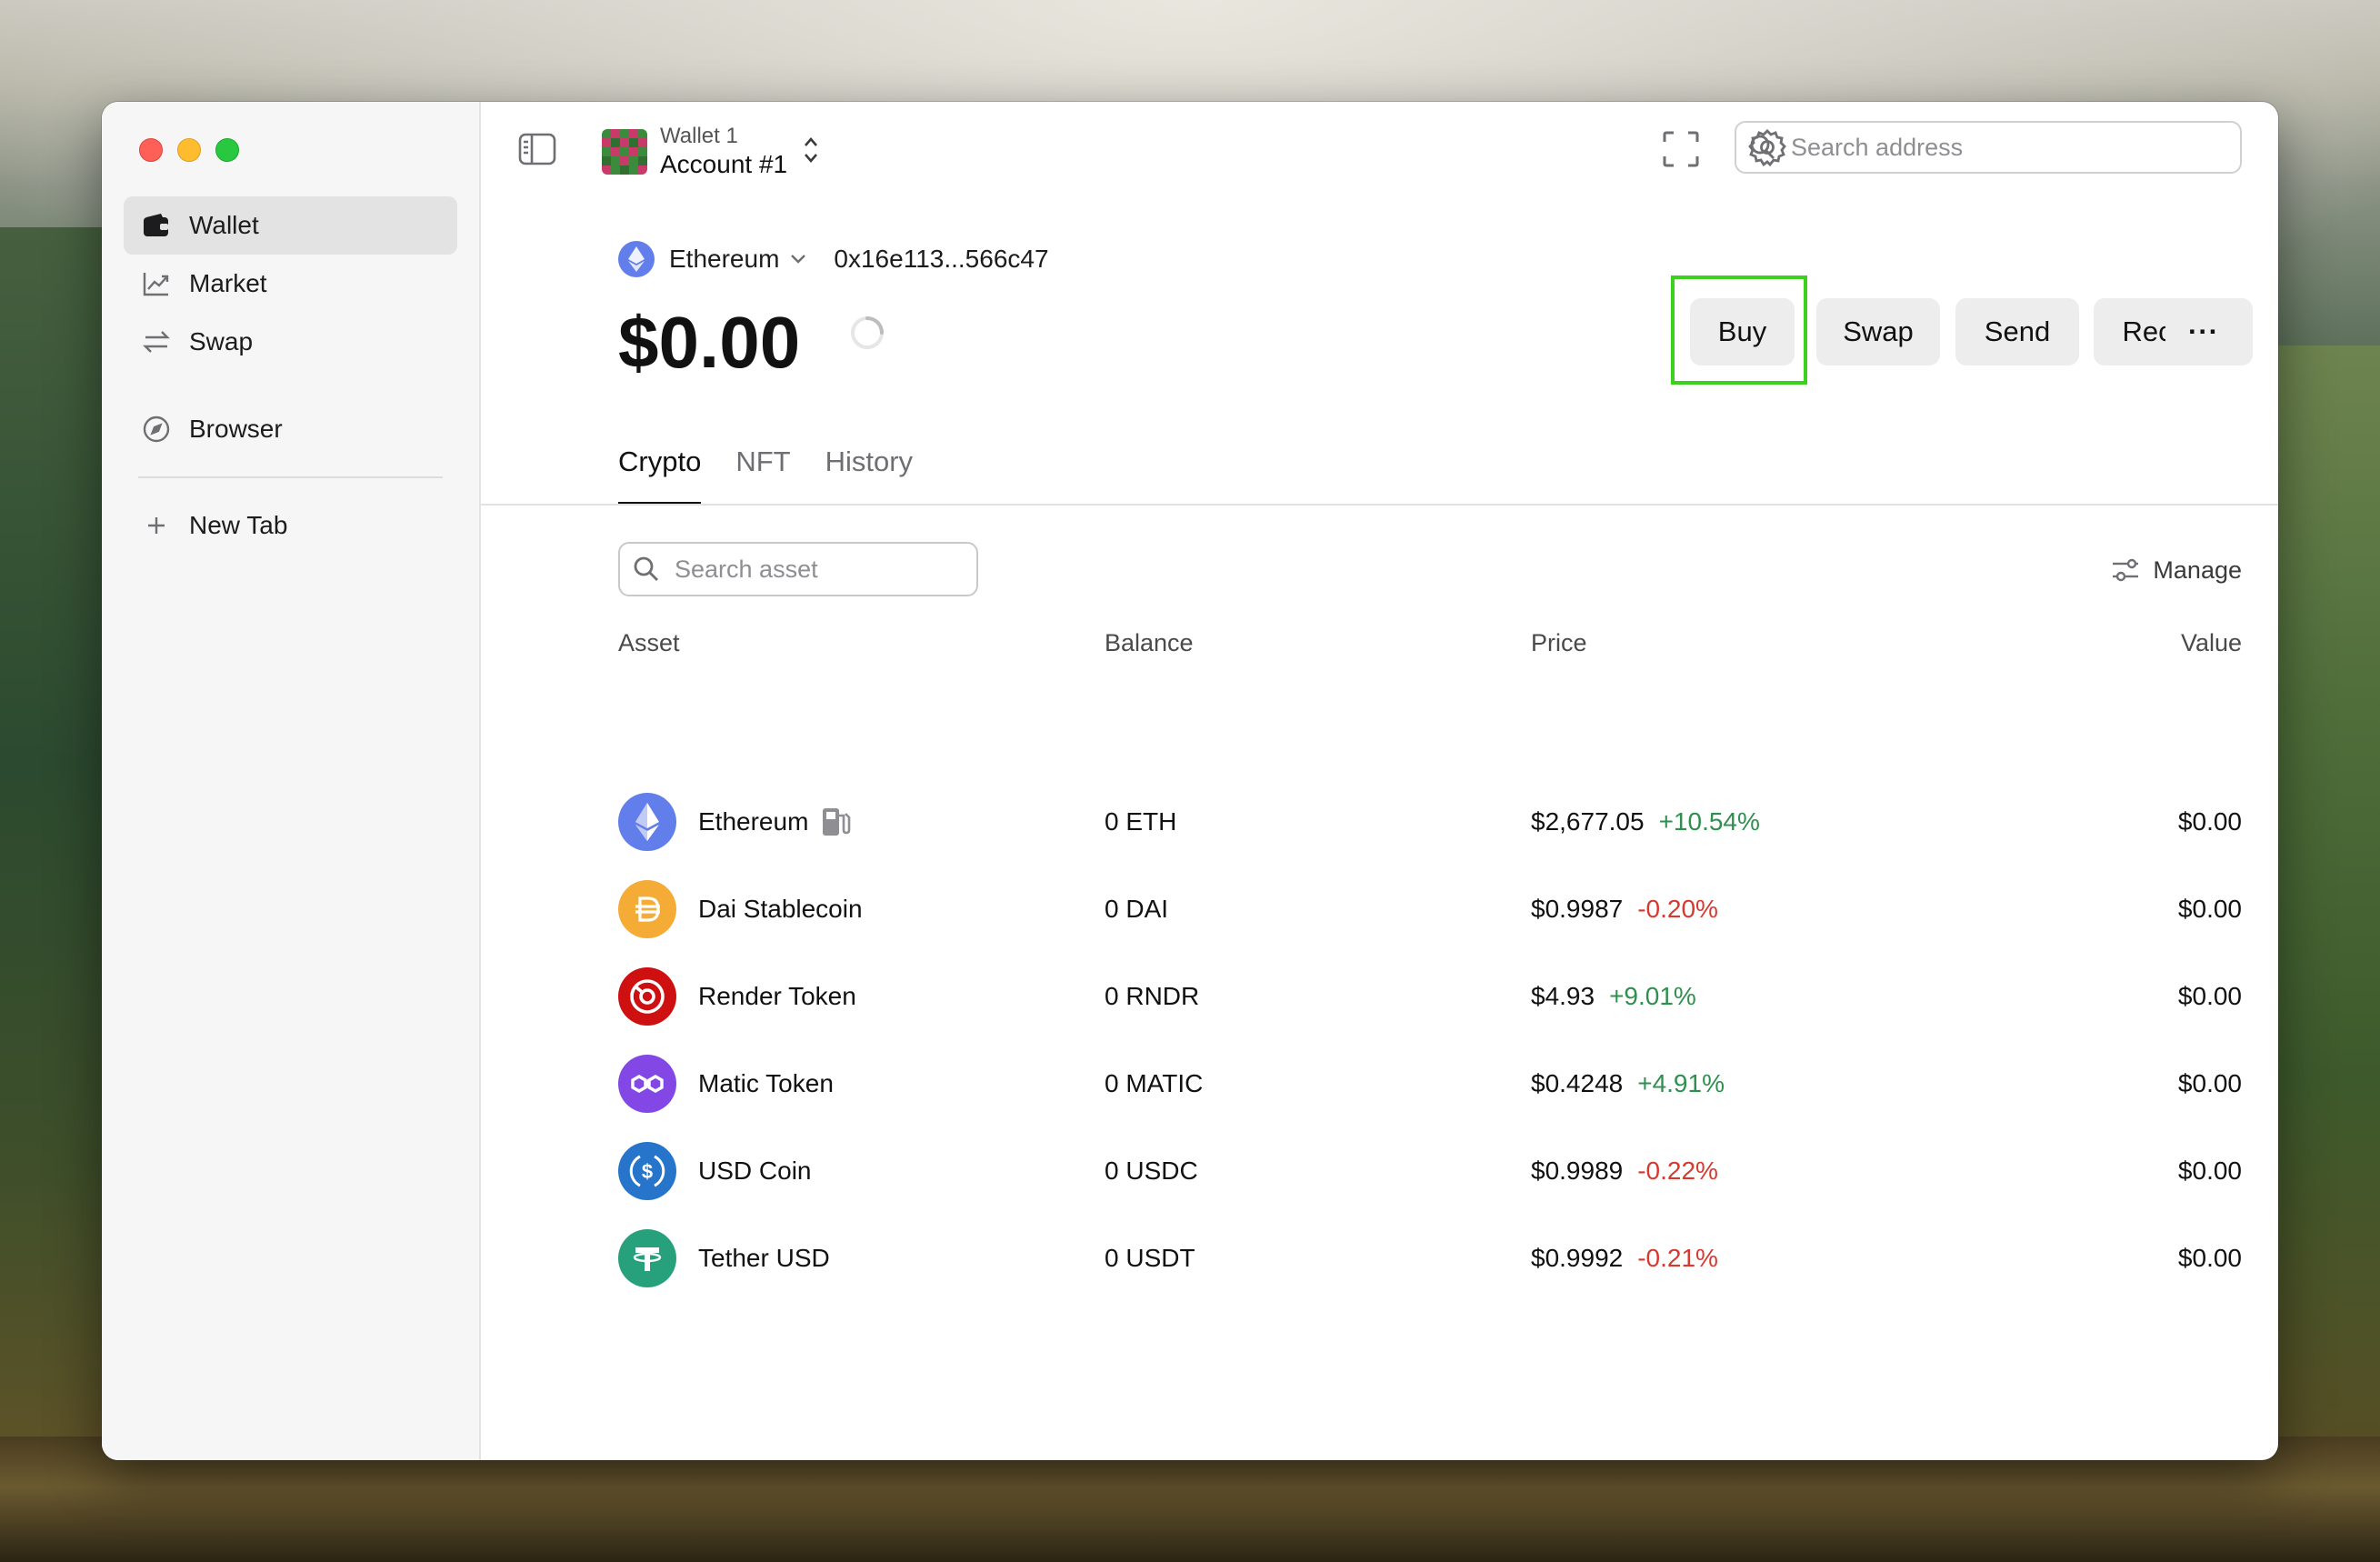 This screenshot has height=1562, width=2380. Describe the element at coordinates (647, 1258) in the screenshot. I see `tether-icon` at that location.